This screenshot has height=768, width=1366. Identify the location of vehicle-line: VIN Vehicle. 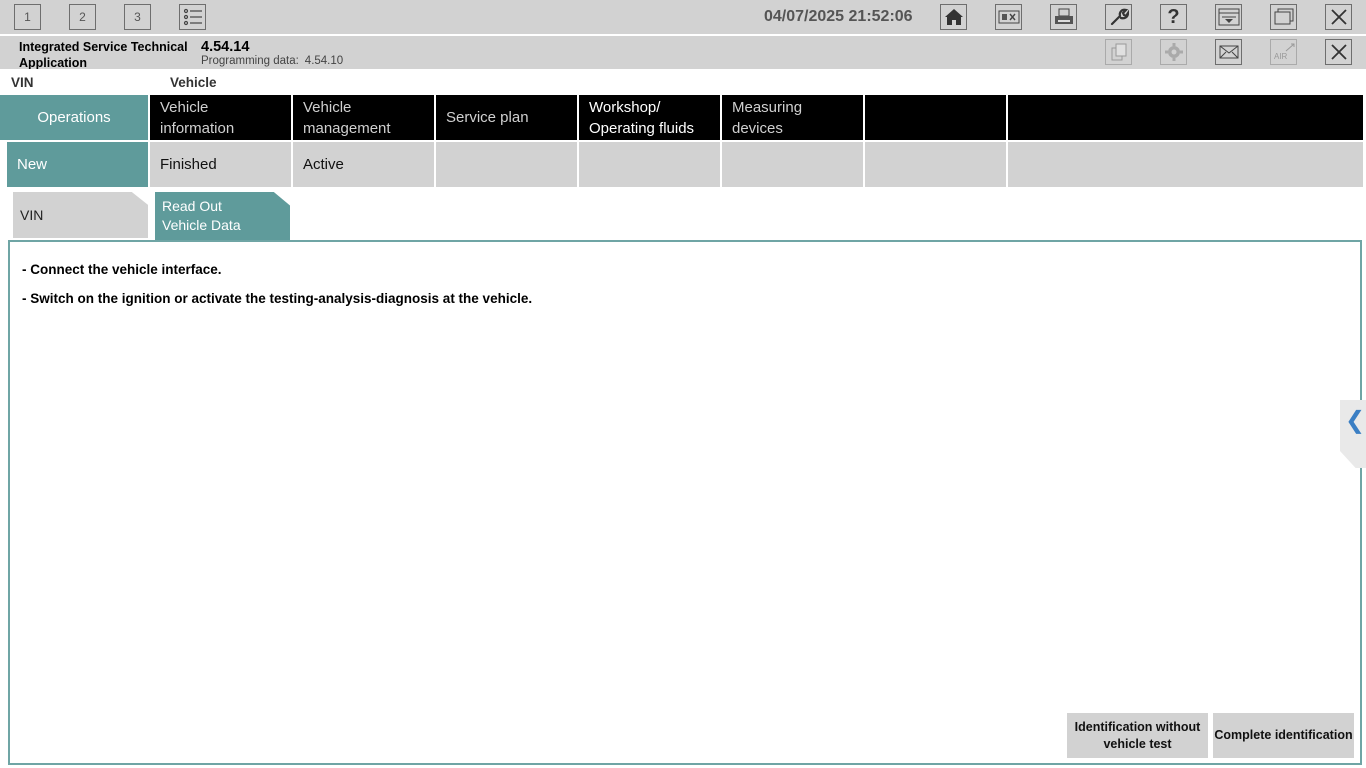
(683, 82).